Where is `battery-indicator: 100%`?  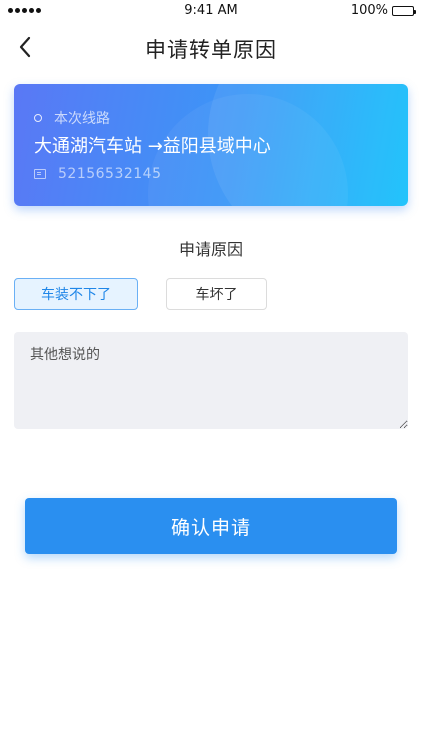
battery-indicator: 100% is located at coordinates (383, 10).